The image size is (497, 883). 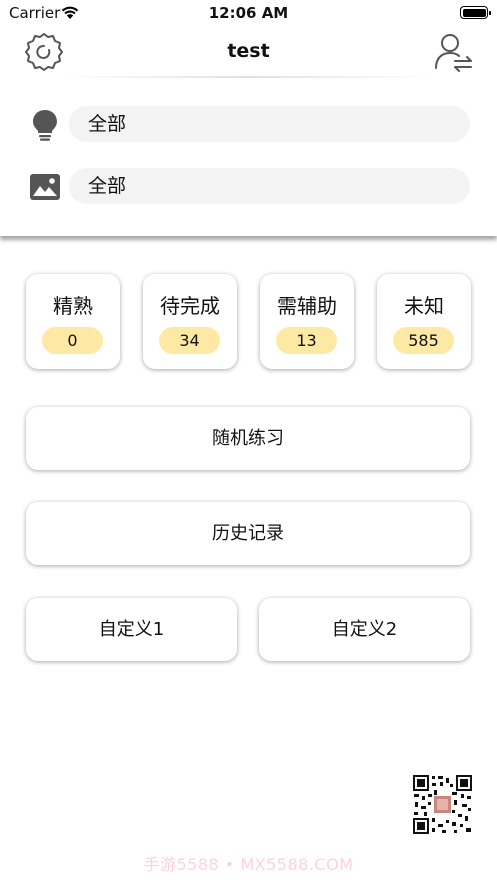 I want to click on stat-card-pending: 待完成 34, so click(x=190, y=321).